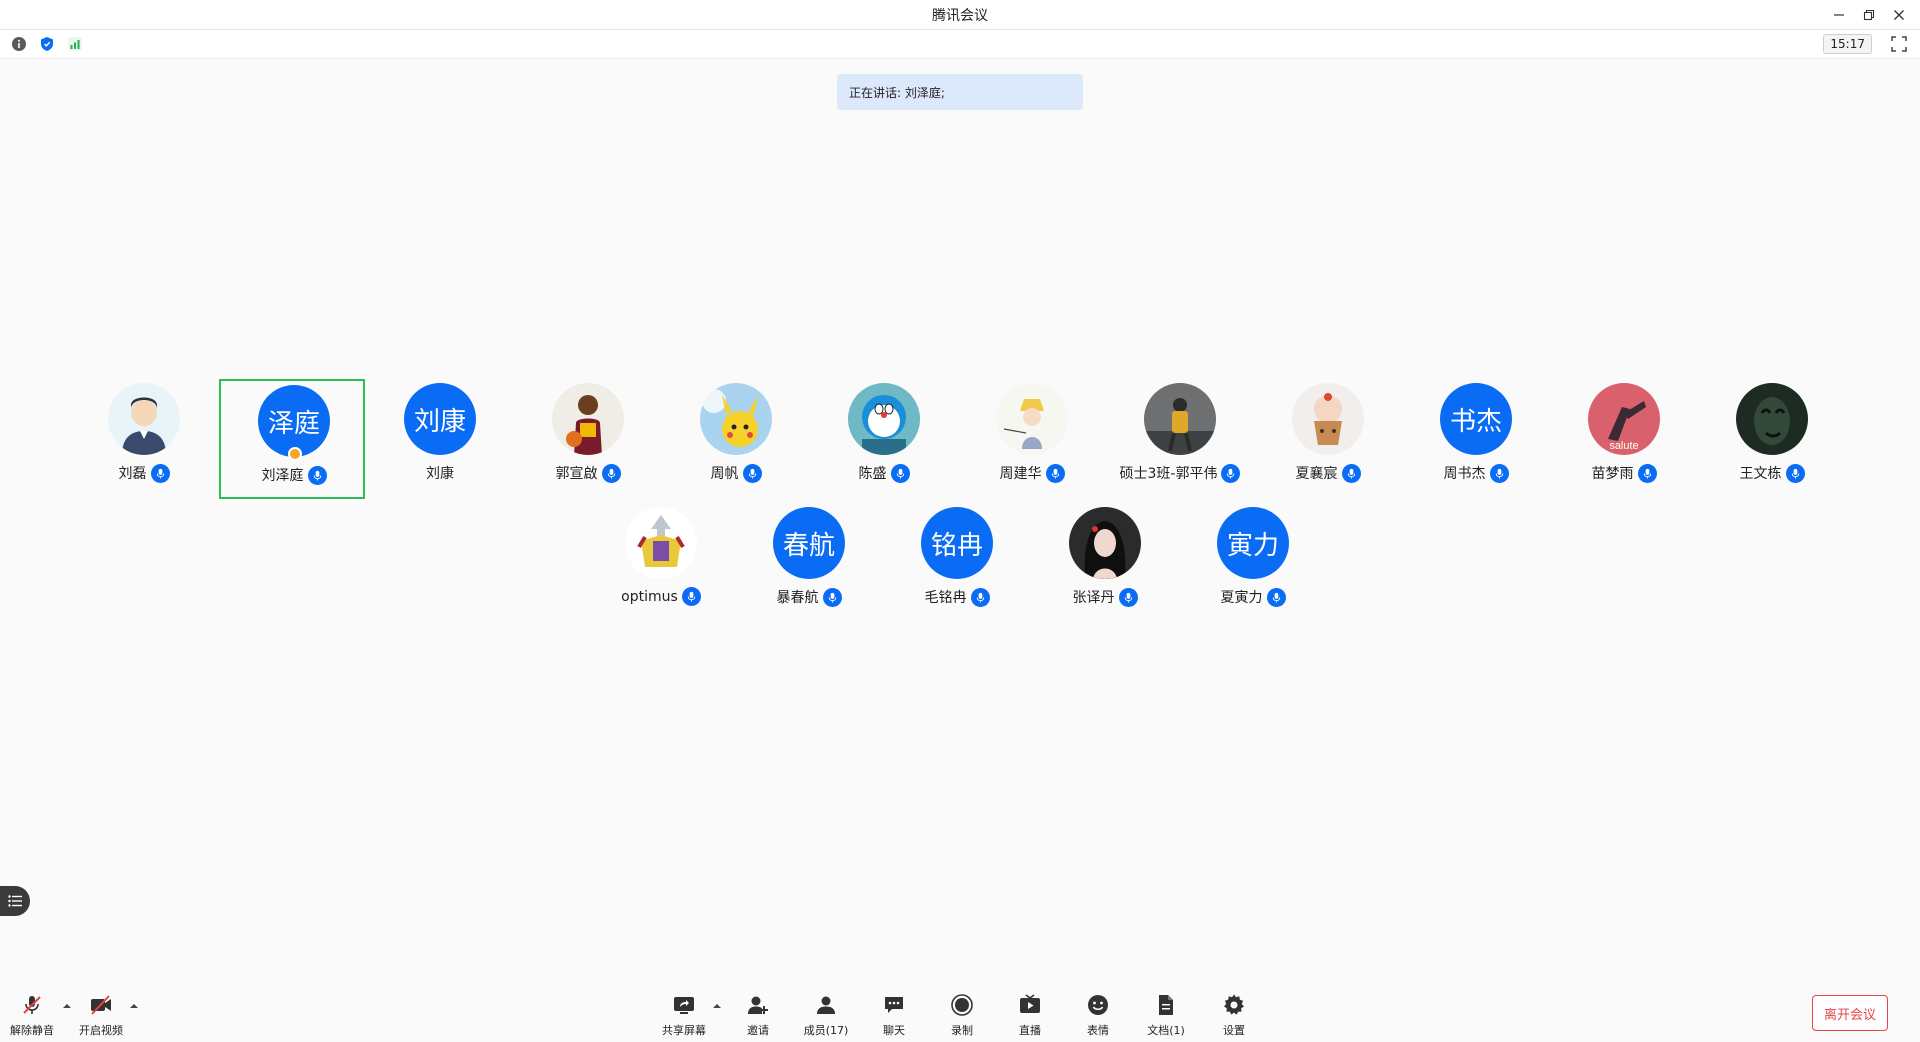 The image size is (1920, 1042). What do you see at coordinates (1105, 543) in the screenshot?
I see `woman-photo-avatar` at bounding box center [1105, 543].